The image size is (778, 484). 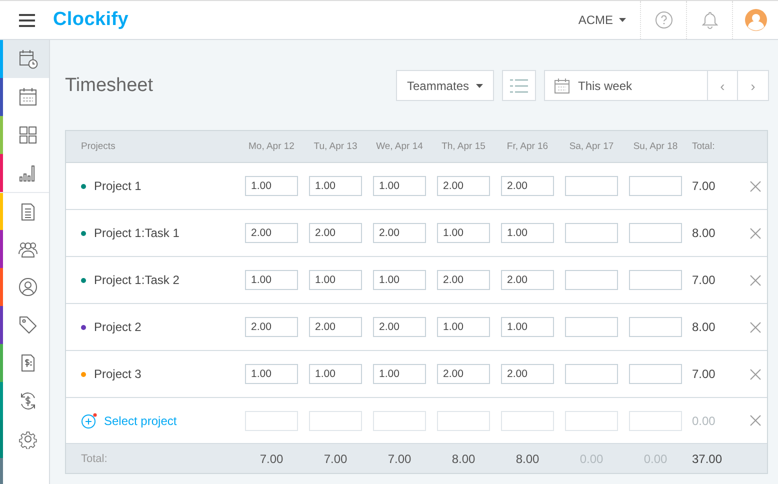 I want to click on project-name: Project 3, so click(x=118, y=374).